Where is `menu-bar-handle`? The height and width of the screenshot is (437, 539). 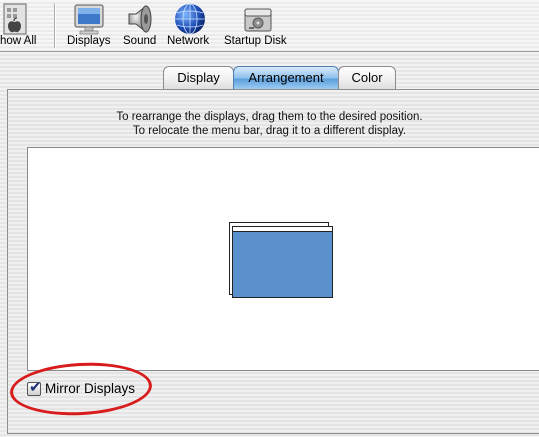
menu-bar-handle is located at coordinates (282, 229).